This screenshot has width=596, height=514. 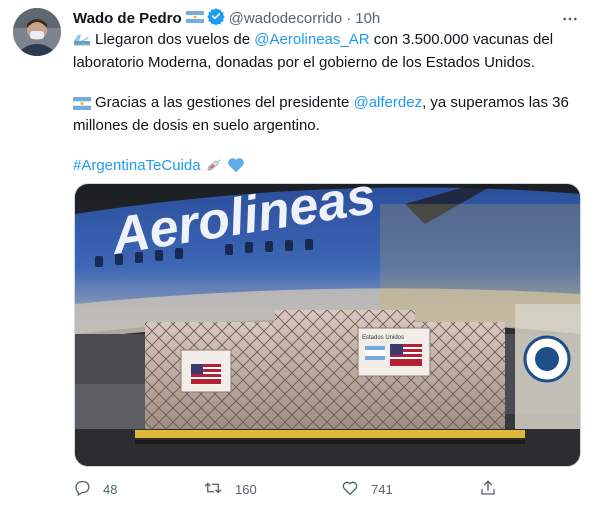 What do you see at coordinates (37, 32) in the screenshot?
I see `avatar` at bounding box center [37, 32].